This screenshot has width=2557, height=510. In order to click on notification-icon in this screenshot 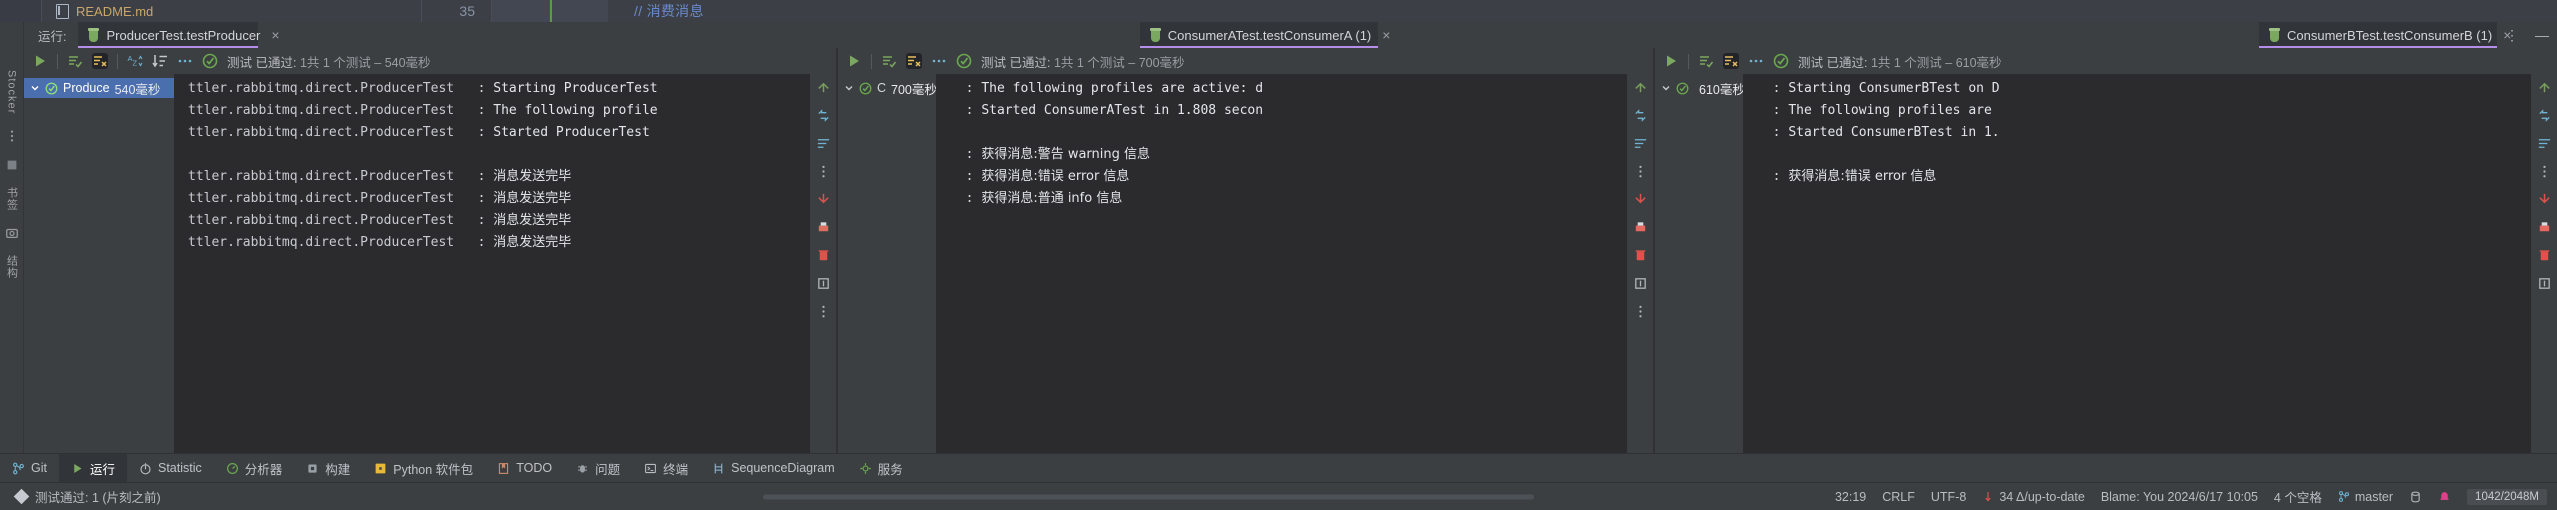, I will do `click(2444, 497)`.